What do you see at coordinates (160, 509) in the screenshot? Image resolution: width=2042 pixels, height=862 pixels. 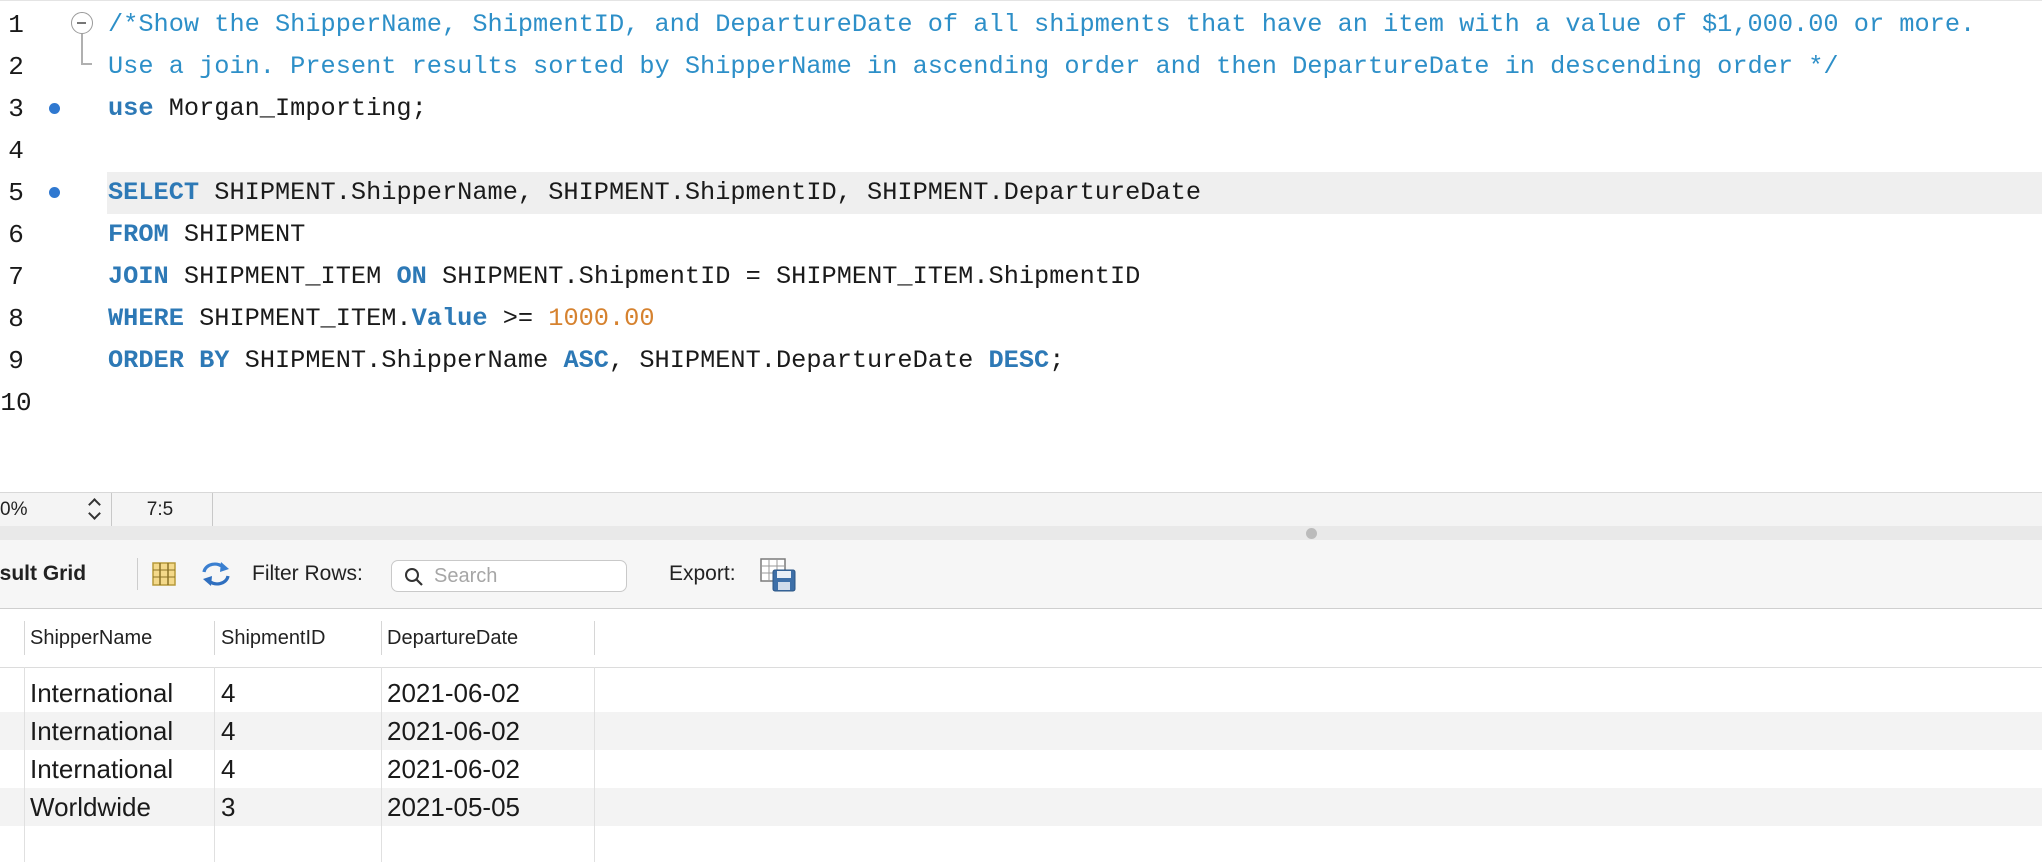 I see `cursor-position: 7:5` at bounding box center [160, 509].